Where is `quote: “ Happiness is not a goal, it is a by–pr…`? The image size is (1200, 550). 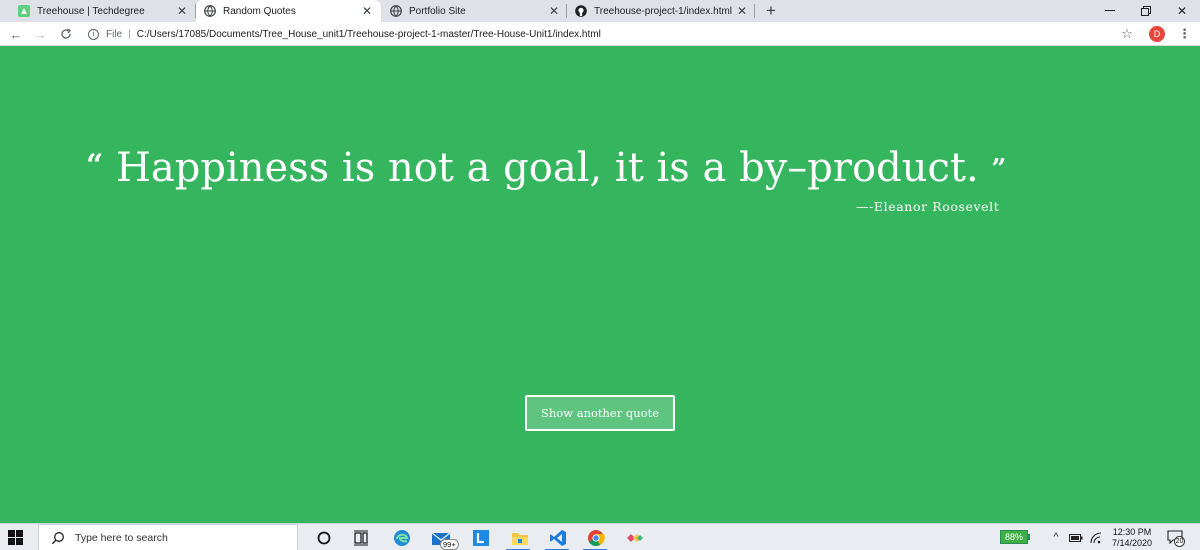
quote: “ Happiness is not a goal, it is a by–pr… is located at coordinates (601, 167).